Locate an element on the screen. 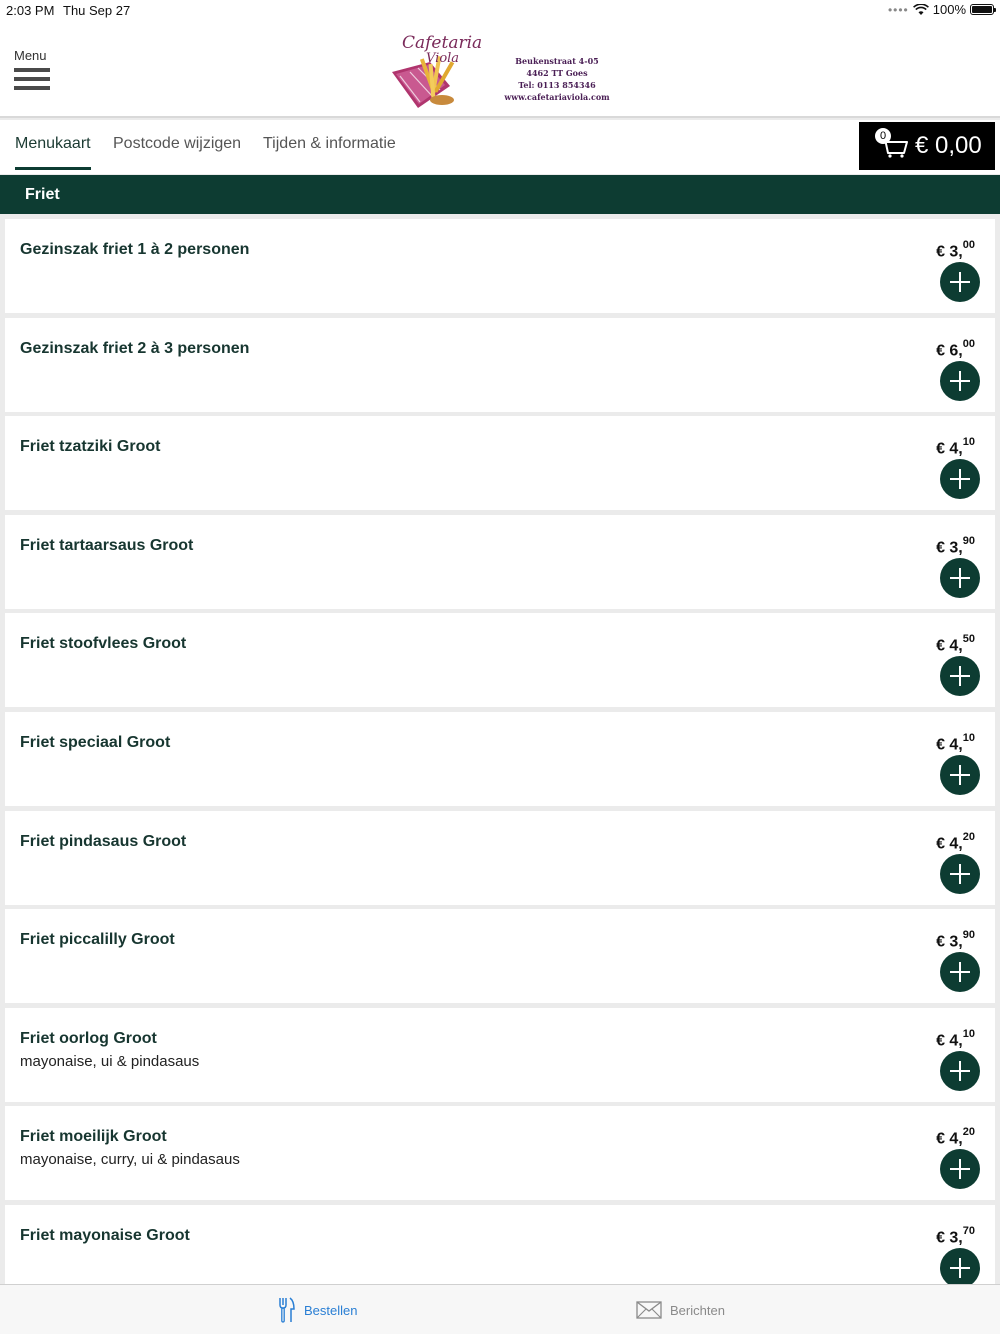 This screenshot has width=1000, height=1334. product-price: € 3,70 is located at coordinates (955, 1236).